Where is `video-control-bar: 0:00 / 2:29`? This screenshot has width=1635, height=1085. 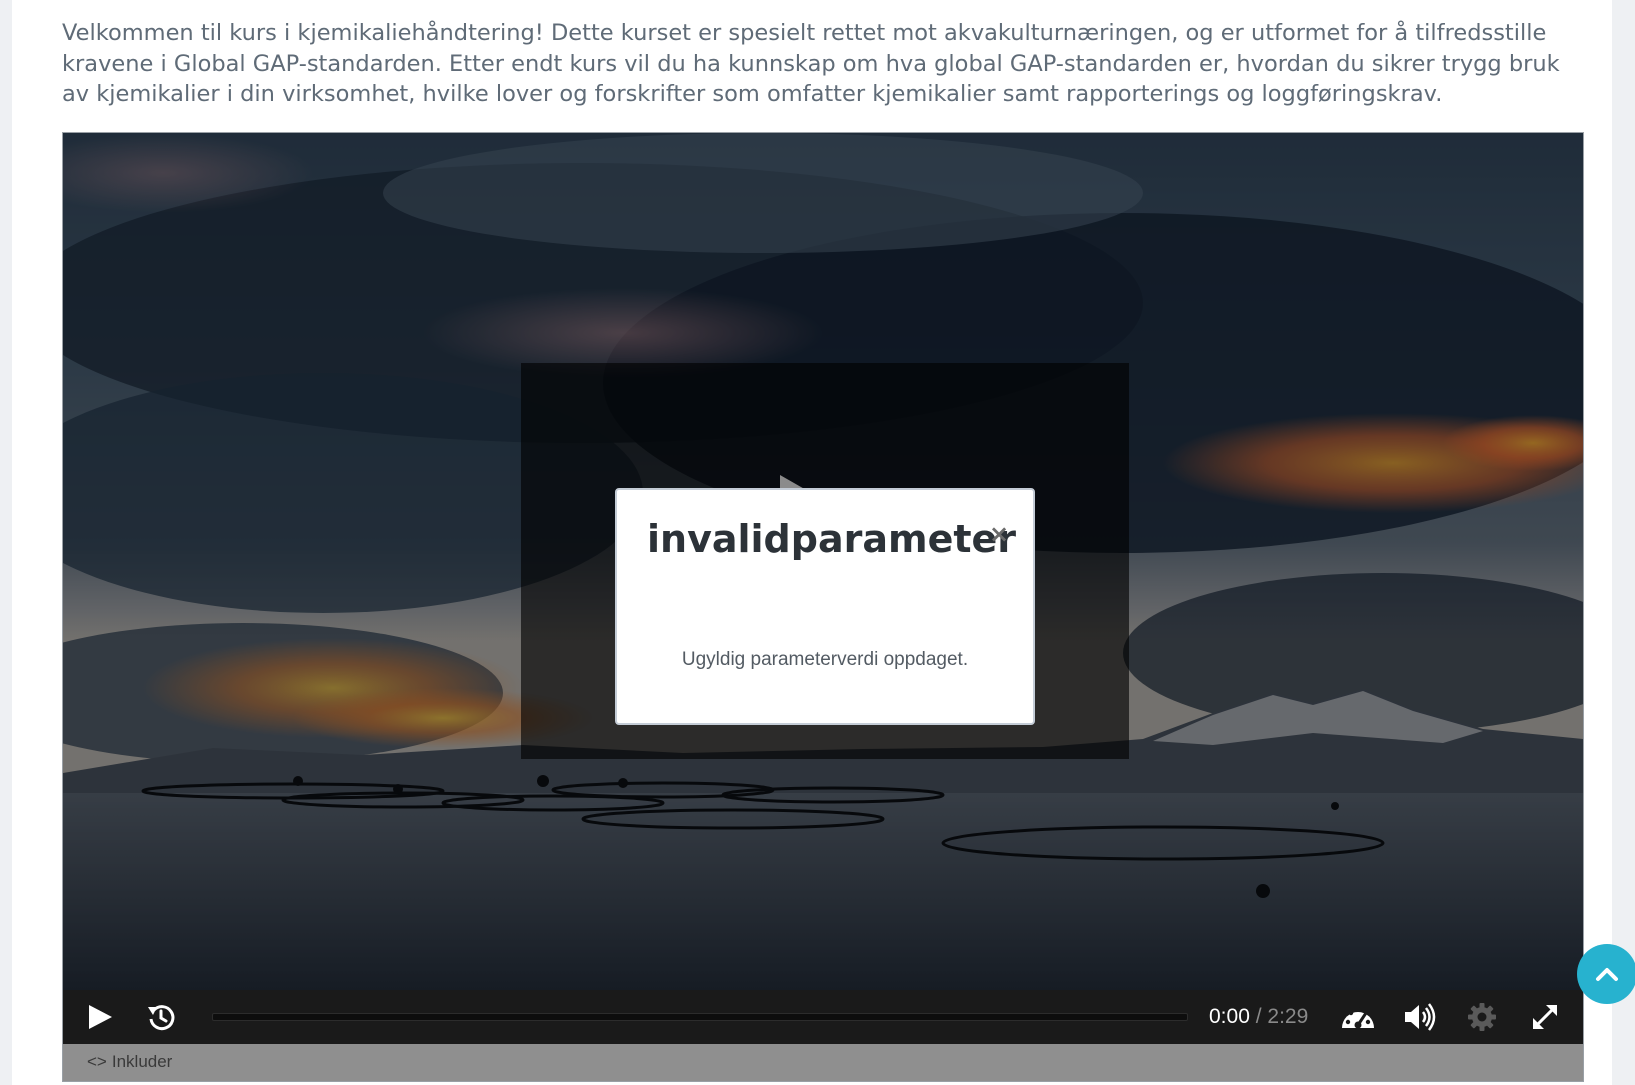 video-control-bar: 0:00 / 2:29 is located at coordinates (823, 1017).